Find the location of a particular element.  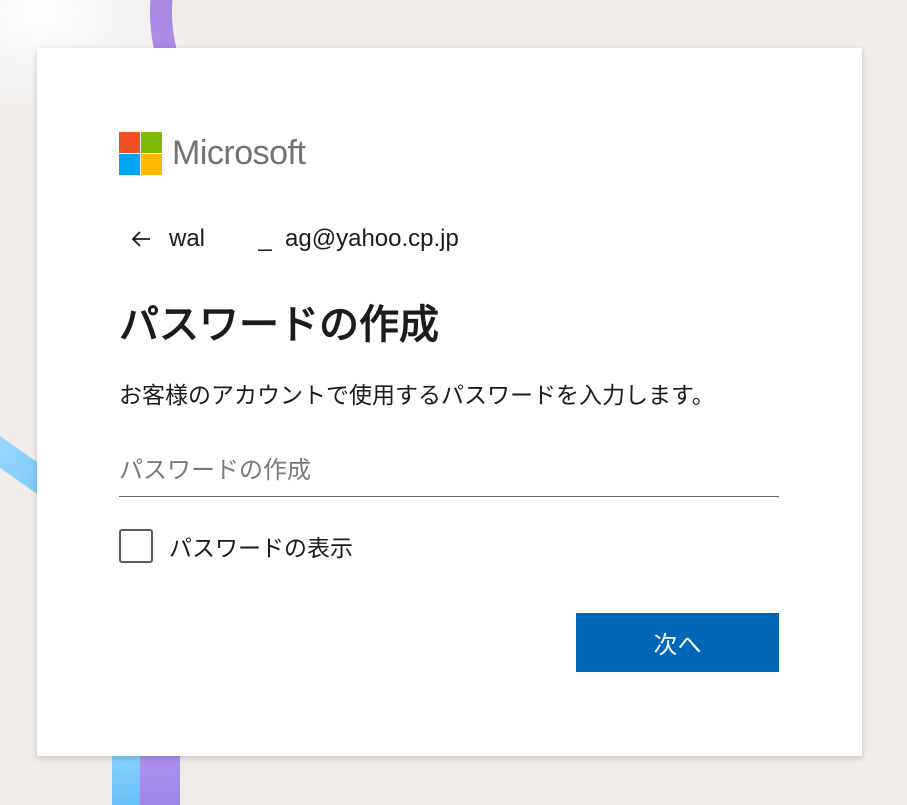

logo-wordmark: Microsoft is located at coordinates (239, 153).